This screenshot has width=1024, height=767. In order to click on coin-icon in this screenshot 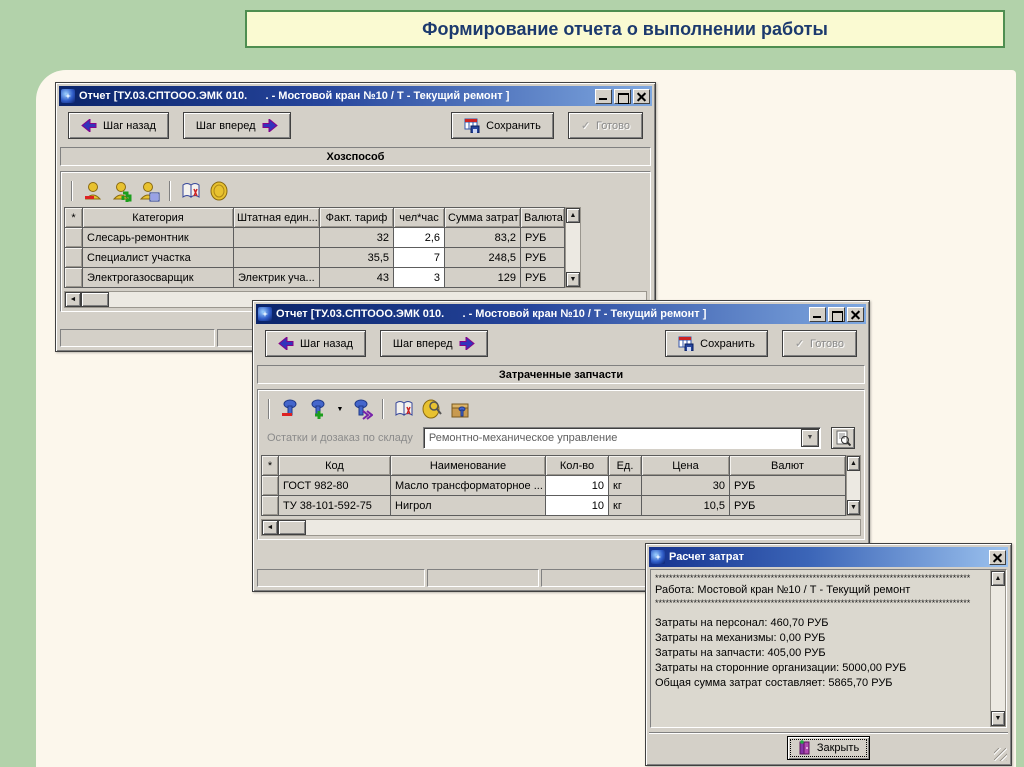, I will do `click(219, 191)`.